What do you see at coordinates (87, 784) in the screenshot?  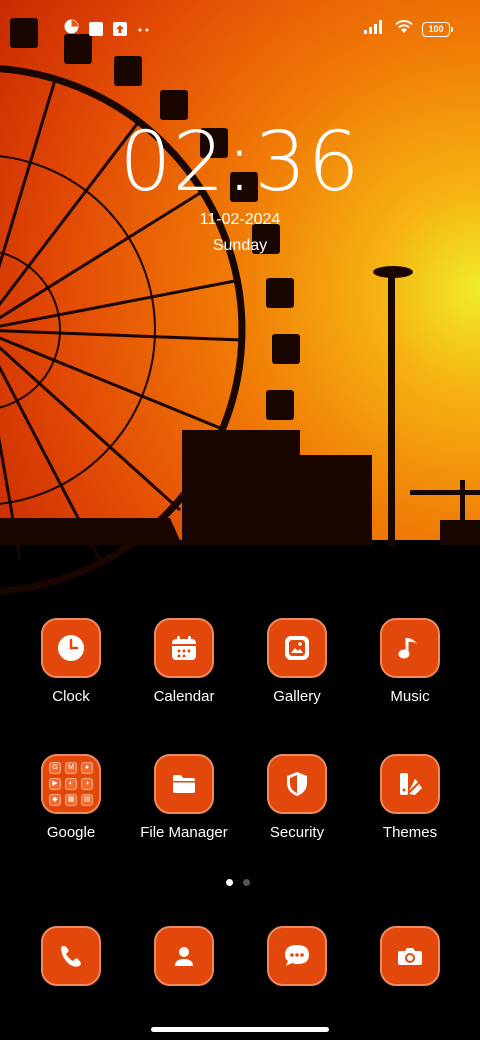 I see `meet-icon: ◑` at bounding box center [87, 784].